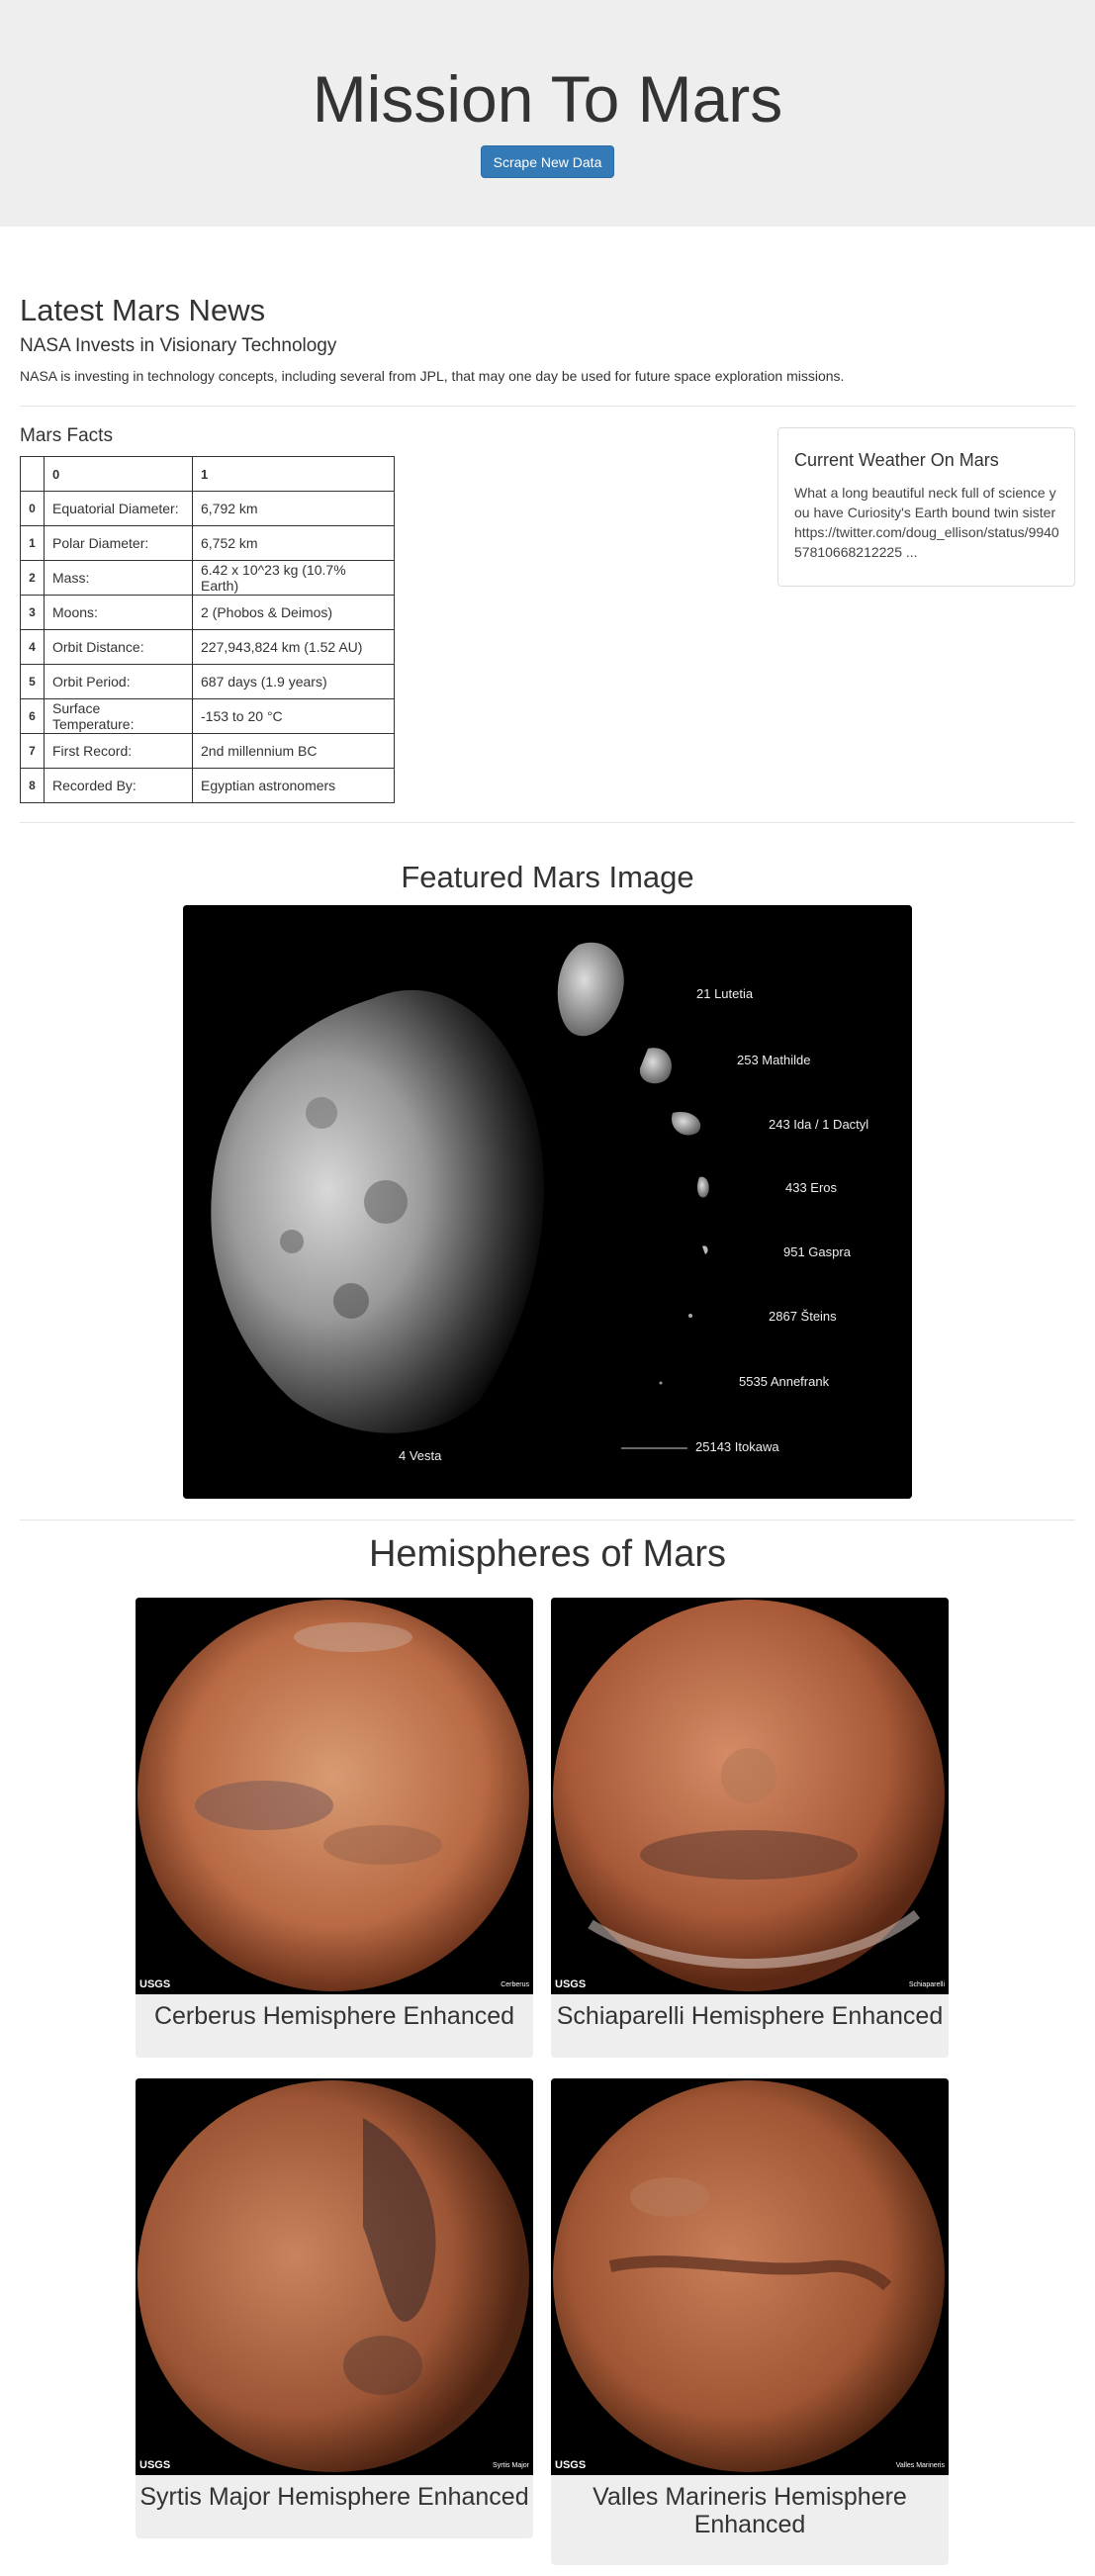  Describe the element at coordinates (32, 508) in the screenshot. I see `row-index: 0` at that location.